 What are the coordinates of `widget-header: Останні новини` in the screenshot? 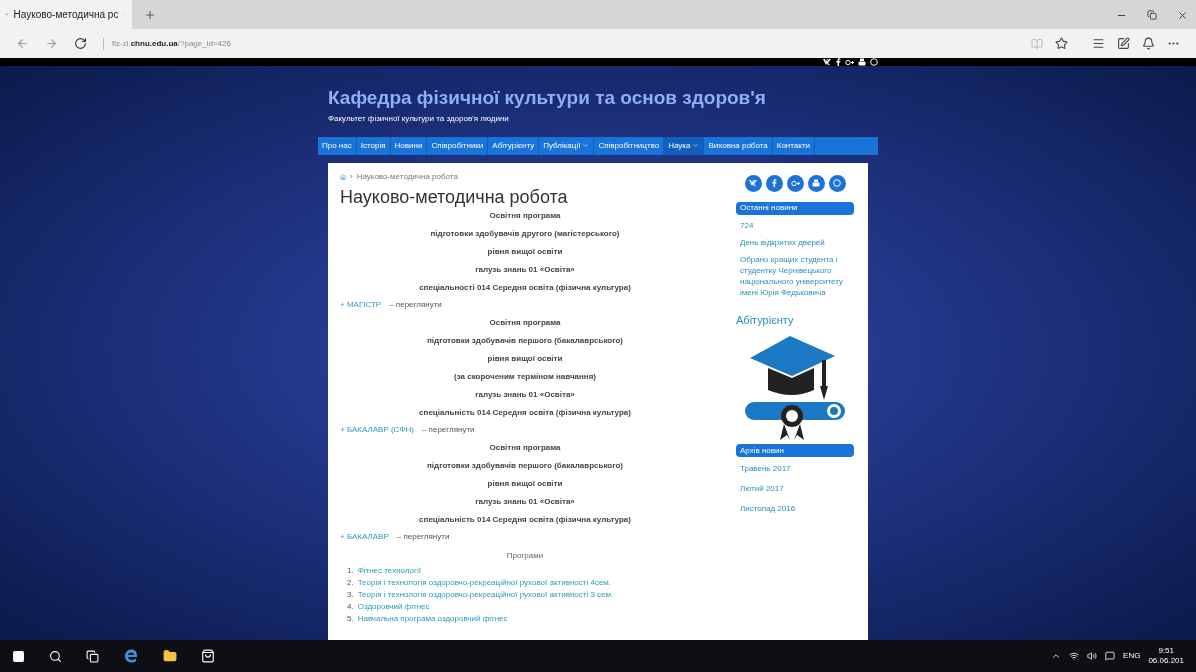 It's located at (795, 208).